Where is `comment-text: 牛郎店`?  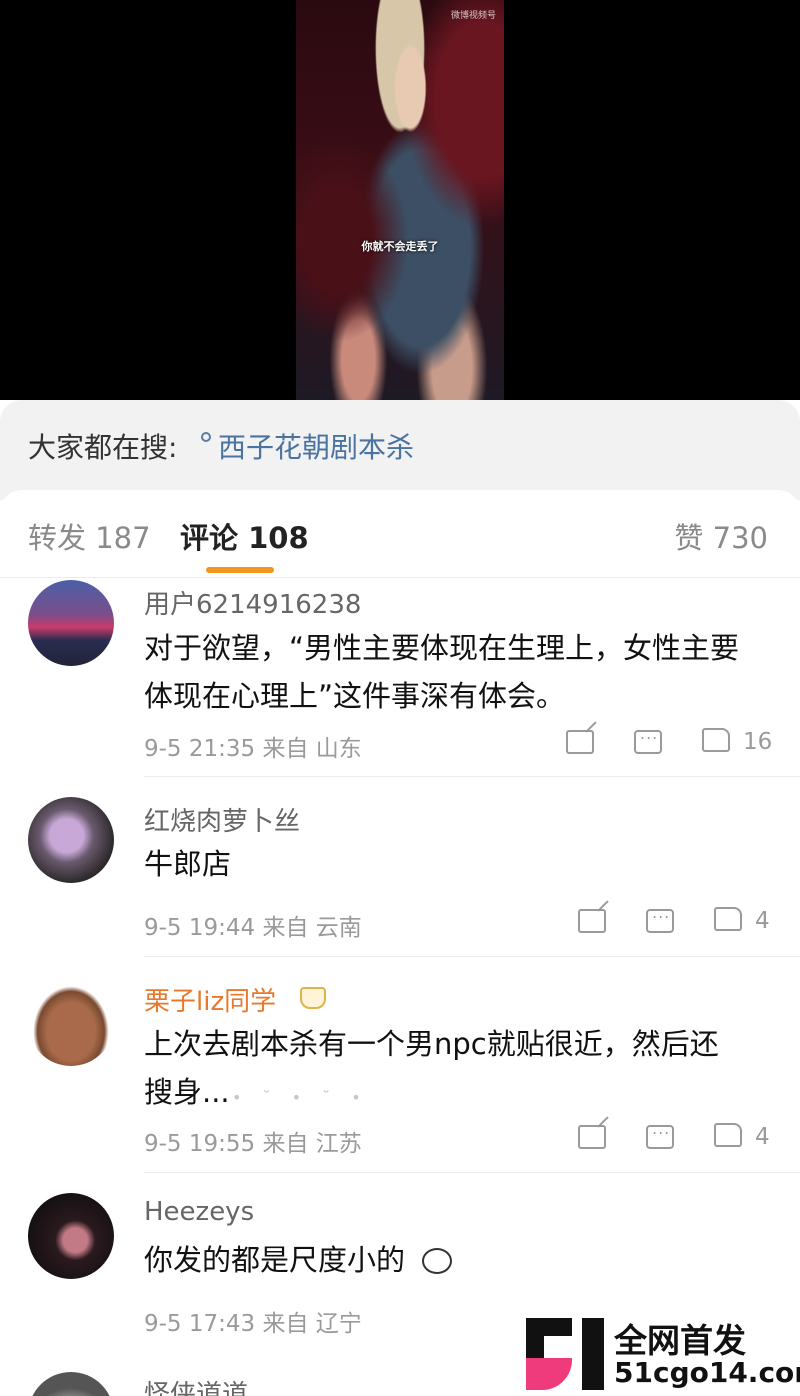 comment-text: 牛郎店 is located at coordinates (459, 864).